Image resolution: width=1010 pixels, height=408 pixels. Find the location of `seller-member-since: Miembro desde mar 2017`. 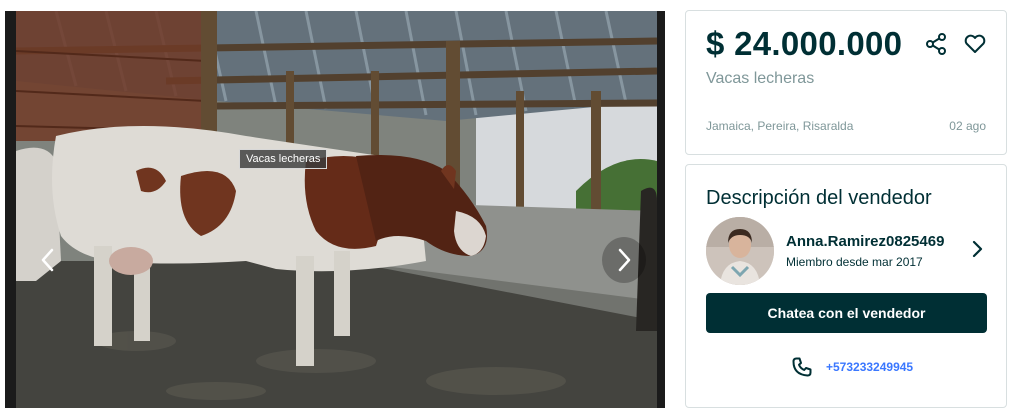

seller-member-since: Miembro desde mar 2017 is located at coordinates (854, 262).